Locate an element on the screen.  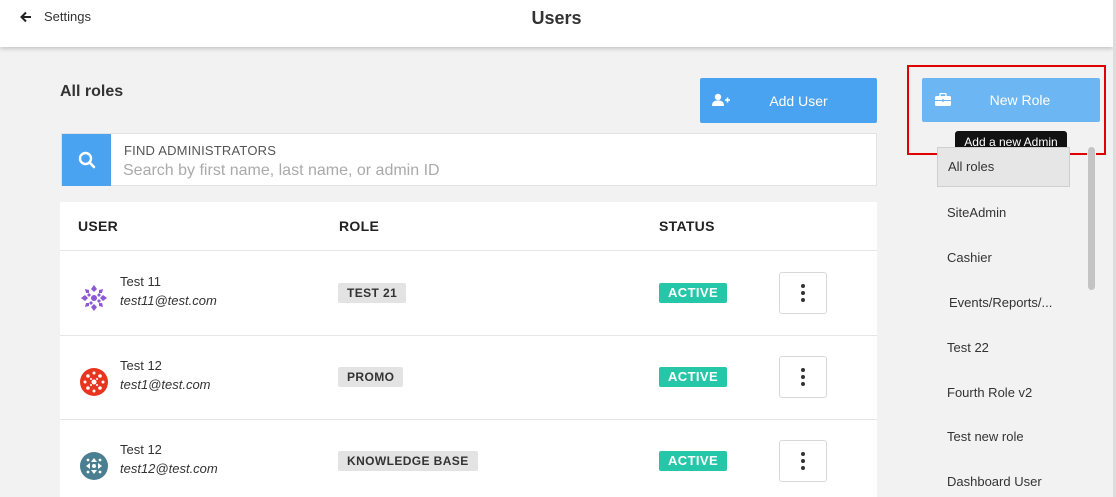
search-button is located at coordinates (86, 160).